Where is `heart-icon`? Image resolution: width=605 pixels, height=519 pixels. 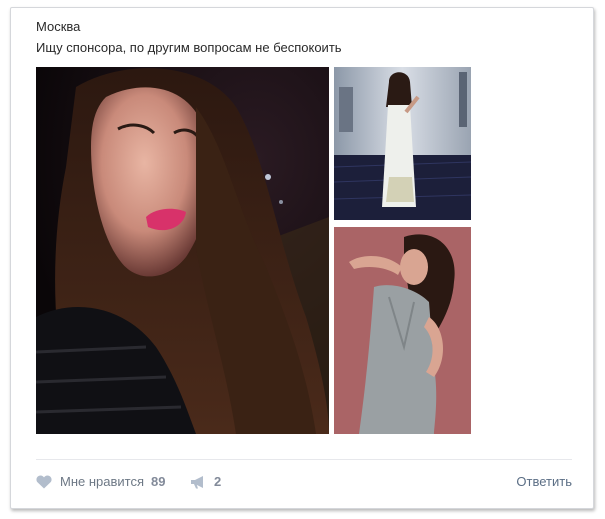
heart-icon is located at coordinates (44, 482).